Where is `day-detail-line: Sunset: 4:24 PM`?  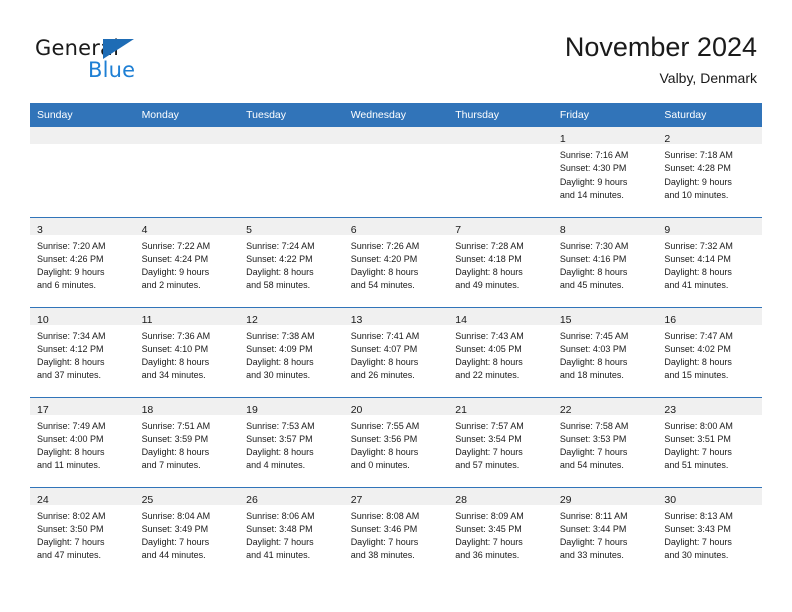 day-detail-line: Sunset: 4:24 PM is located at coordinates (175, 258).